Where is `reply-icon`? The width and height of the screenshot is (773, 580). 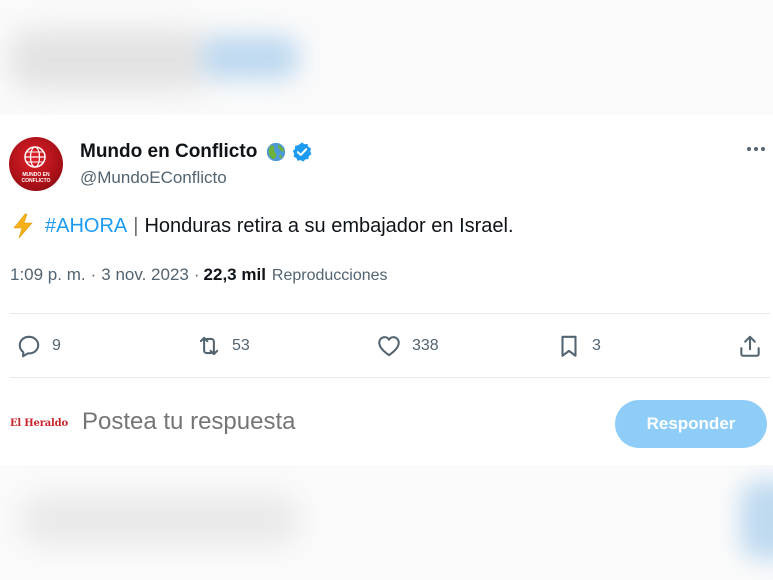 reply-icon is located at coordinates (29, 346).